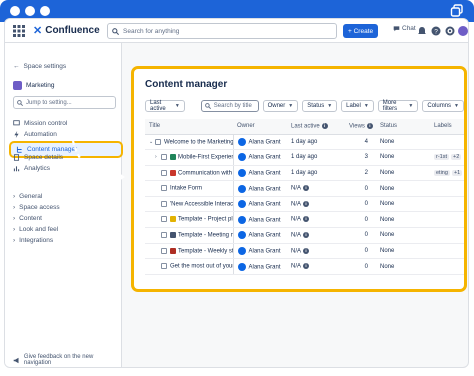  What do you see at coordinates (66, 30) in the screenshot?
I see `confluence-logo: ✕ Confluence` at bounding box center [66, 30].